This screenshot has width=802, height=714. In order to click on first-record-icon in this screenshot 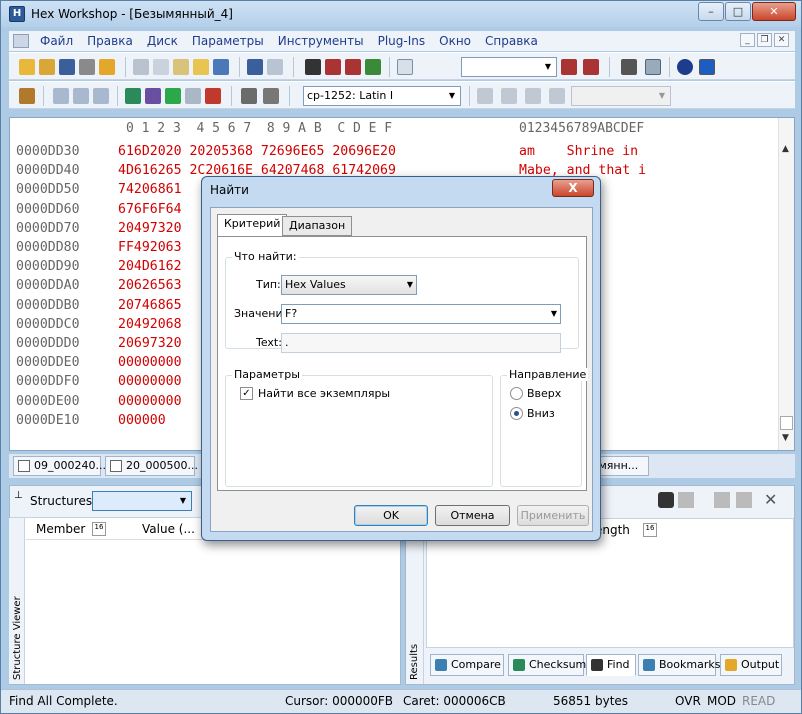, I will do `click(485, 96)`.